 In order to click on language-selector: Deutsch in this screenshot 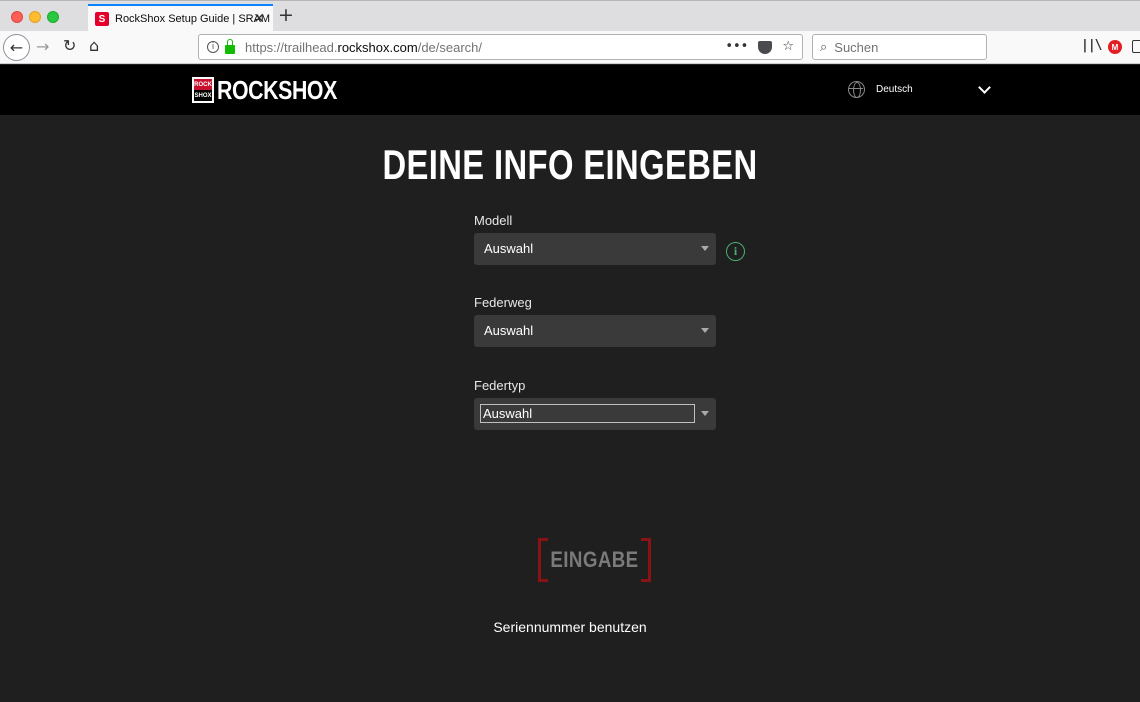, I will do `click(894, 89)`.